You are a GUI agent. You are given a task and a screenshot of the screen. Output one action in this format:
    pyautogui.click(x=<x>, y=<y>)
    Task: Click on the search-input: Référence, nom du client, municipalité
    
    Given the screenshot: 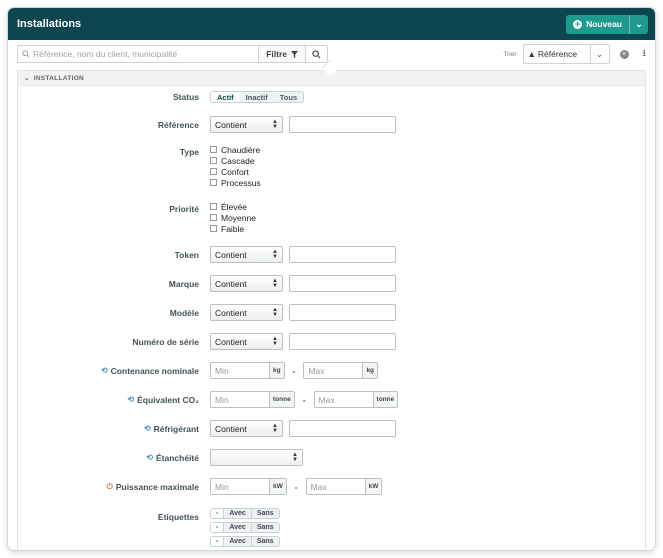 What is the action you would take?
    pyautogui.click(x=138, y=54)
    